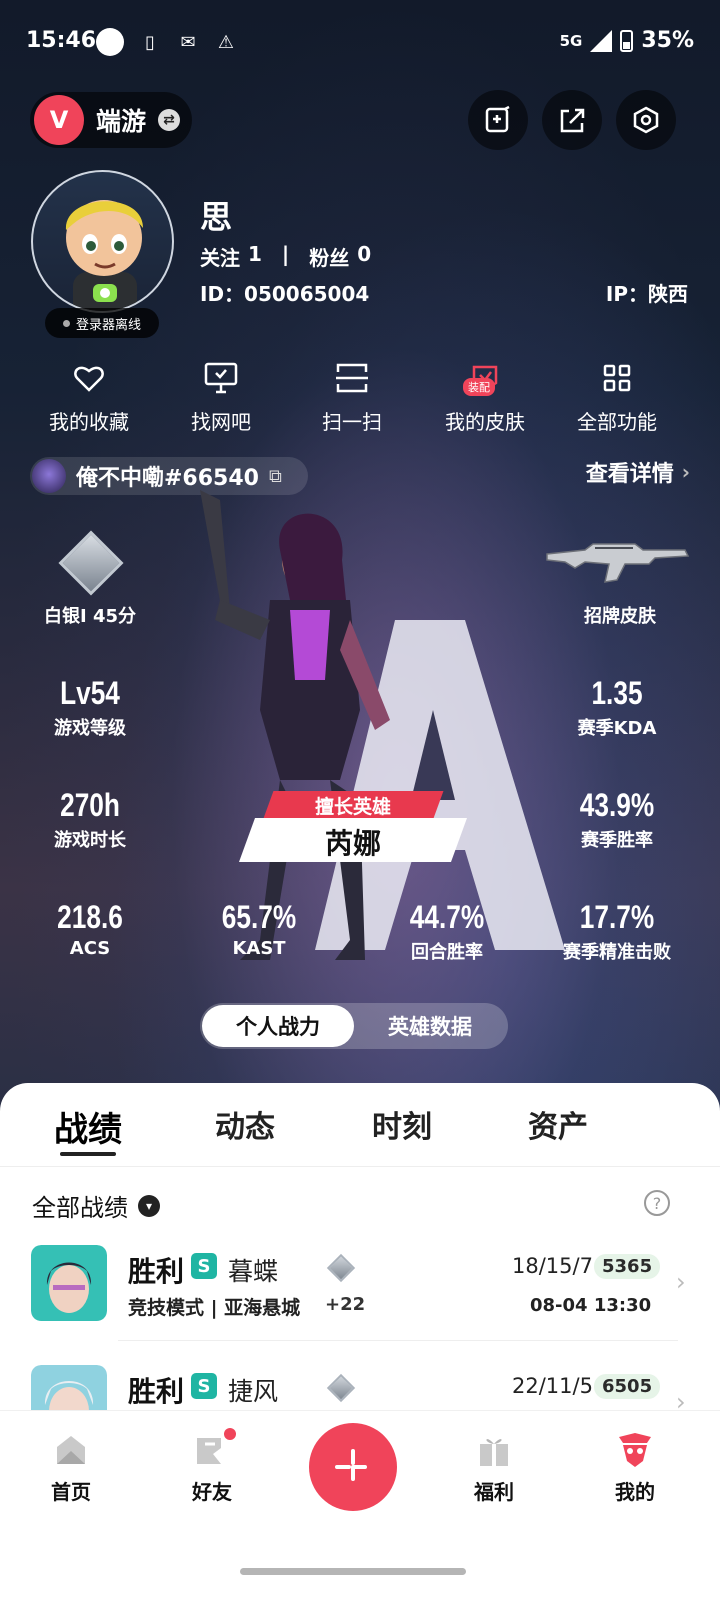  Describe the element at coordinates (278, 1026) in the screenshot. I see `toggle-personal-power: 个人战力` at that location.